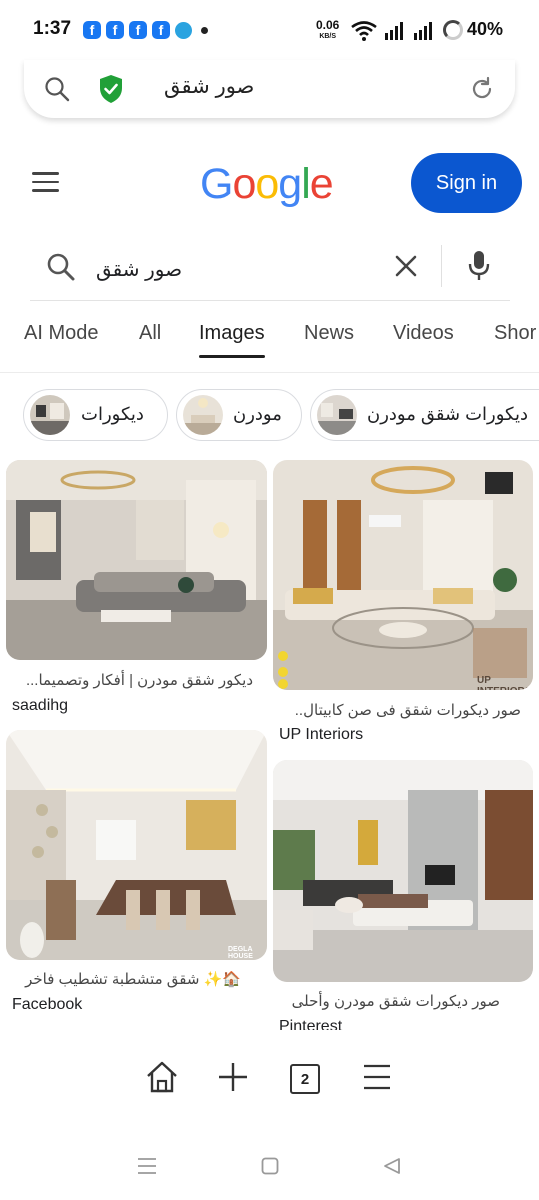 The height and width of the screenshot is (1200, 539). What do you see at coordinates (328, 36) in the screenshot?
I see `net-speed-unit: KB/S` at bounding box center [328, 36].